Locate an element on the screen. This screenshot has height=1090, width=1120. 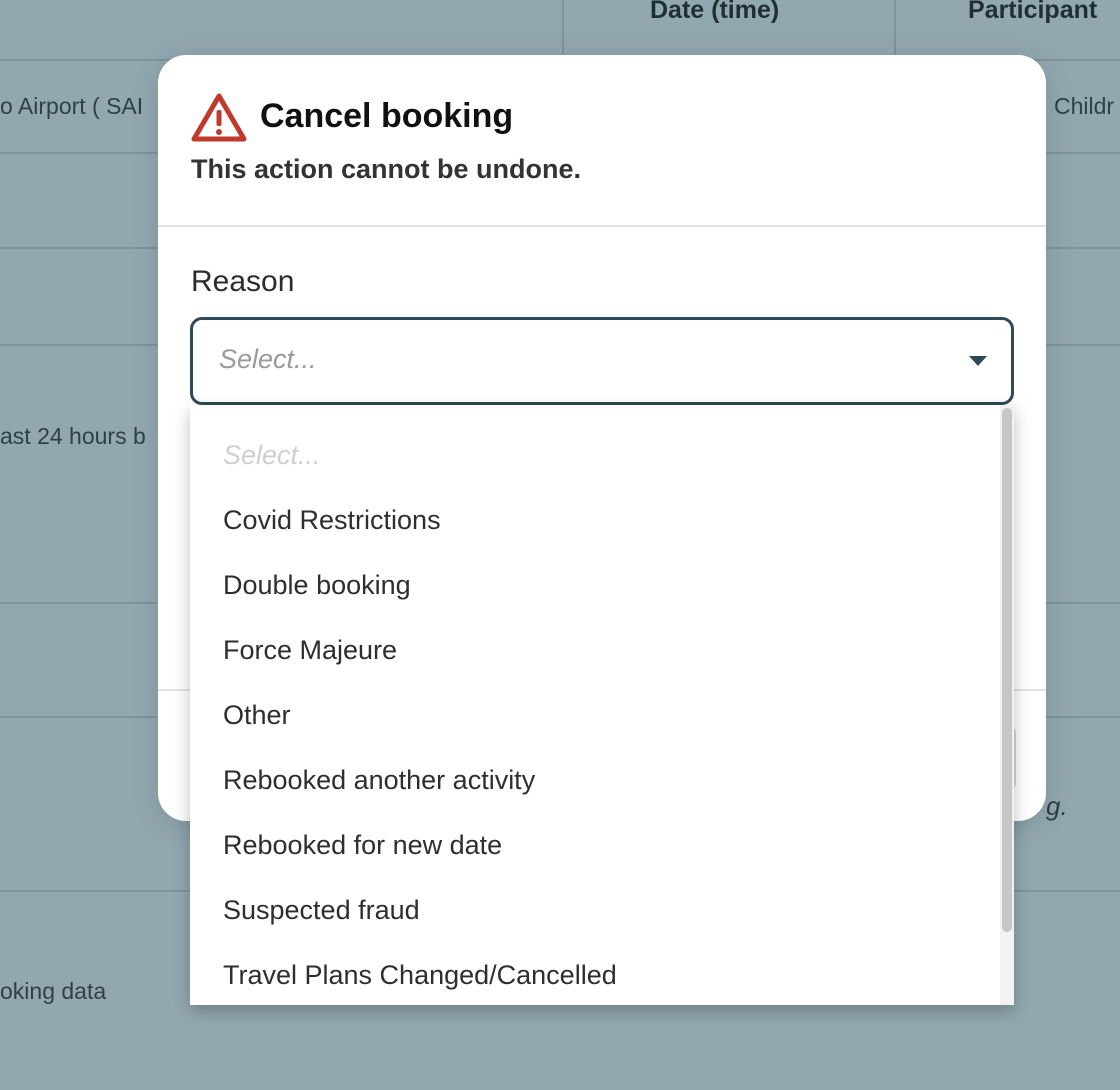
header-divider is located at coordinates (602, 226).